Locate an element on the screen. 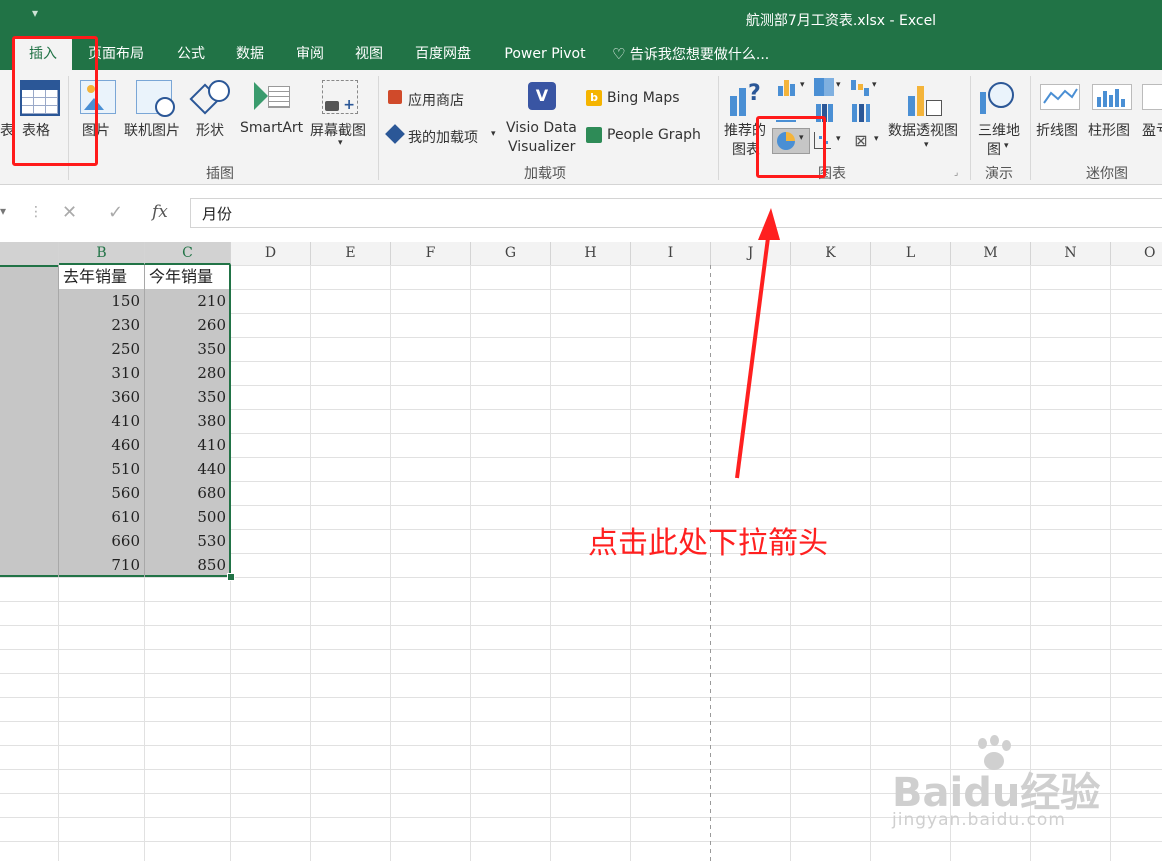  sparkline-winloss-button: 盈亏 is located at coordinates (1152, 130).